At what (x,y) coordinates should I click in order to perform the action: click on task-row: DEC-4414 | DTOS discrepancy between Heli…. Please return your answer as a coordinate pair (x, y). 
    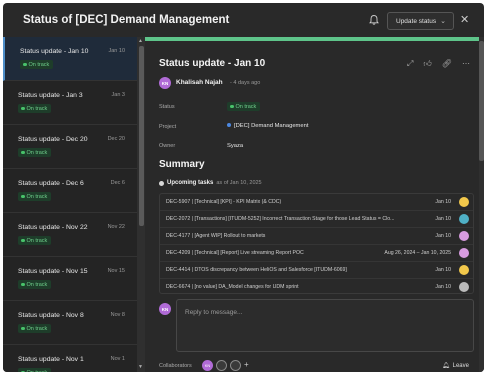
    Looking at the image, I should click on (316, 270).